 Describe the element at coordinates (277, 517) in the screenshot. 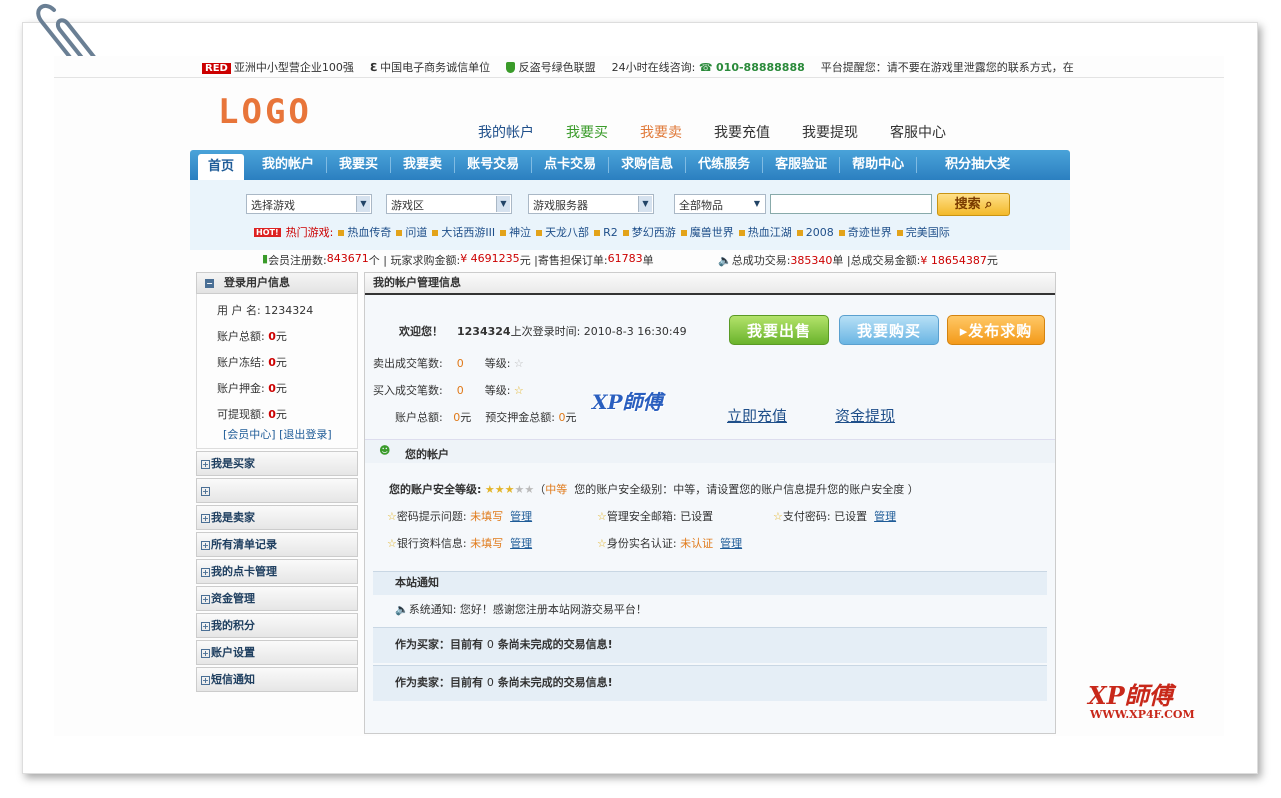

I see `sidebar-item-seller: + 我是卖家` at that location.